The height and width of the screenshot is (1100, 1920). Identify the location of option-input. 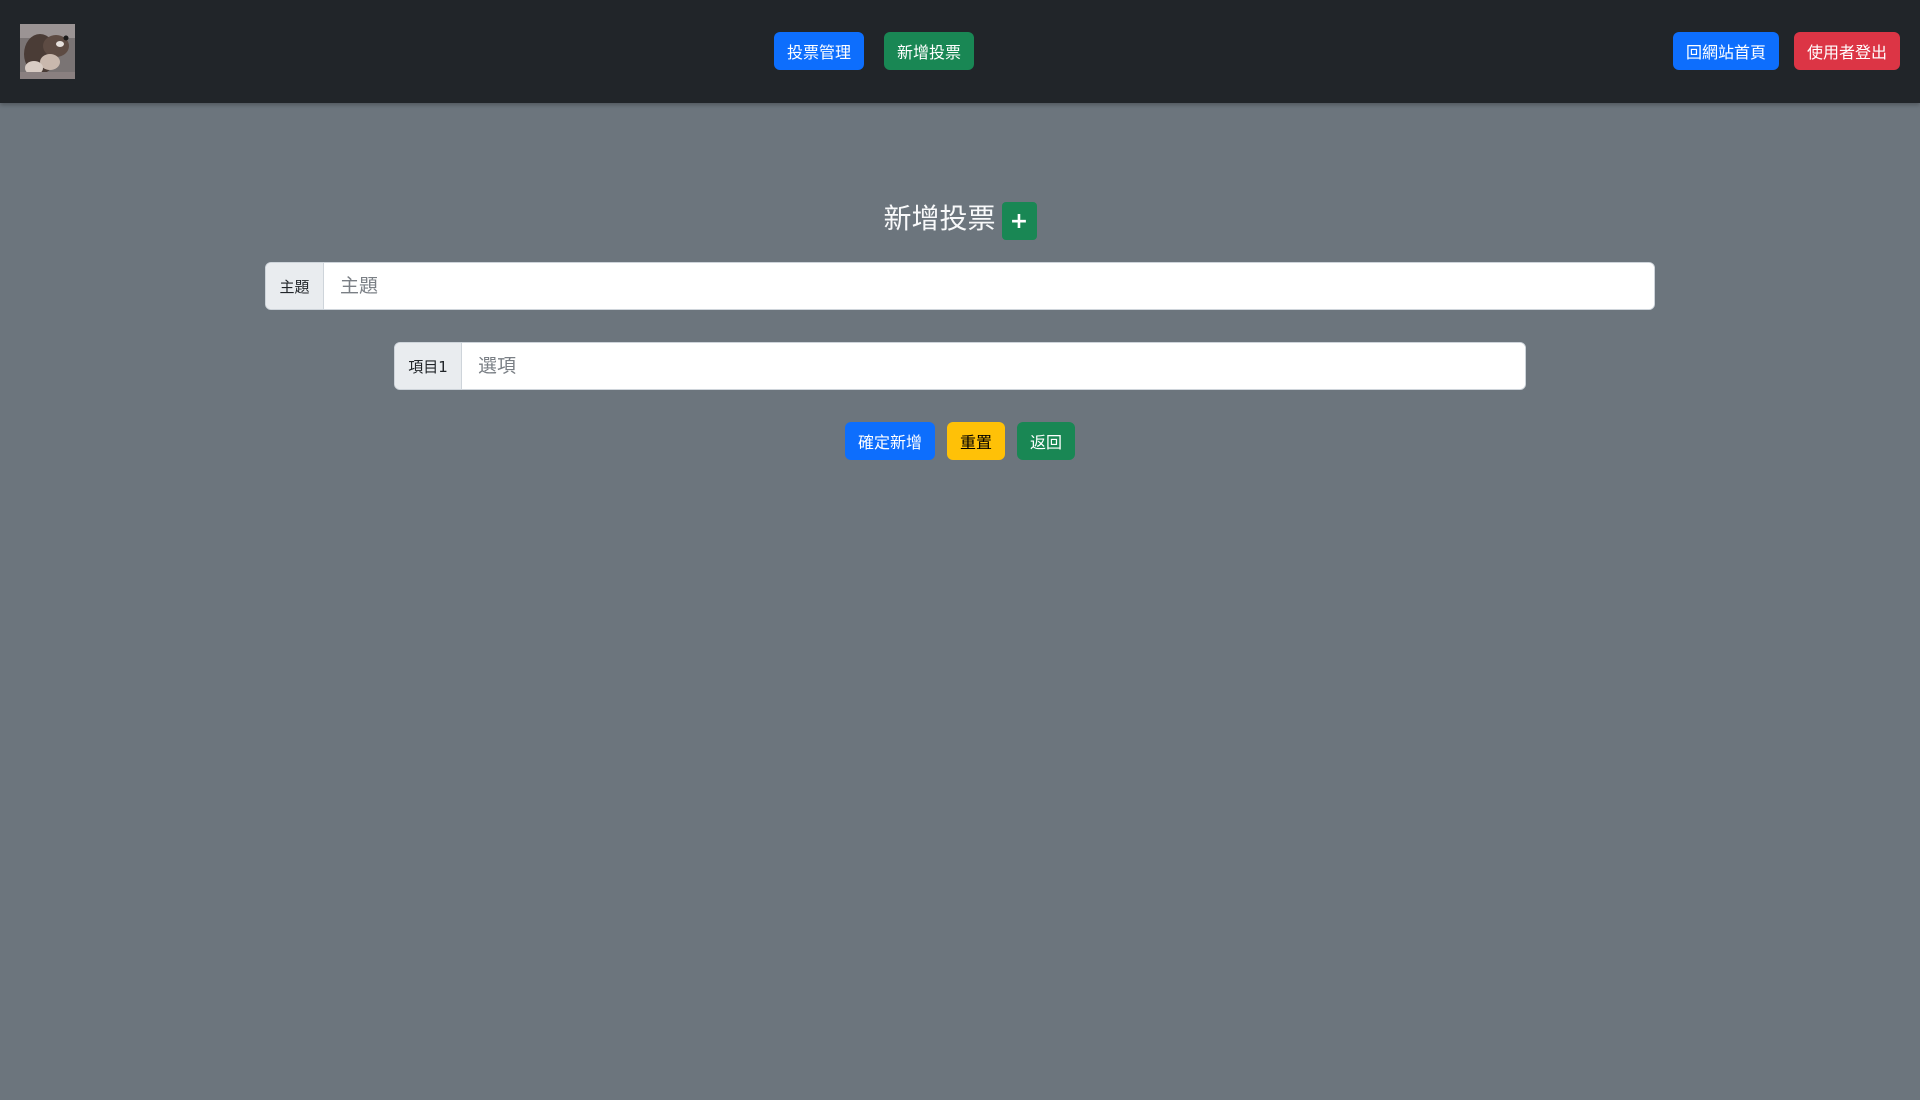
(993, 366).